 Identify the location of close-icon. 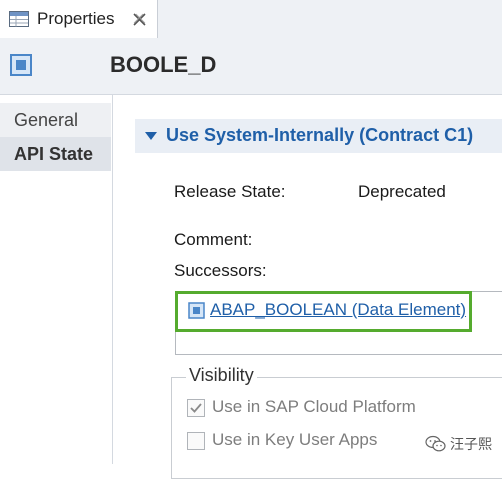
(139, 19).